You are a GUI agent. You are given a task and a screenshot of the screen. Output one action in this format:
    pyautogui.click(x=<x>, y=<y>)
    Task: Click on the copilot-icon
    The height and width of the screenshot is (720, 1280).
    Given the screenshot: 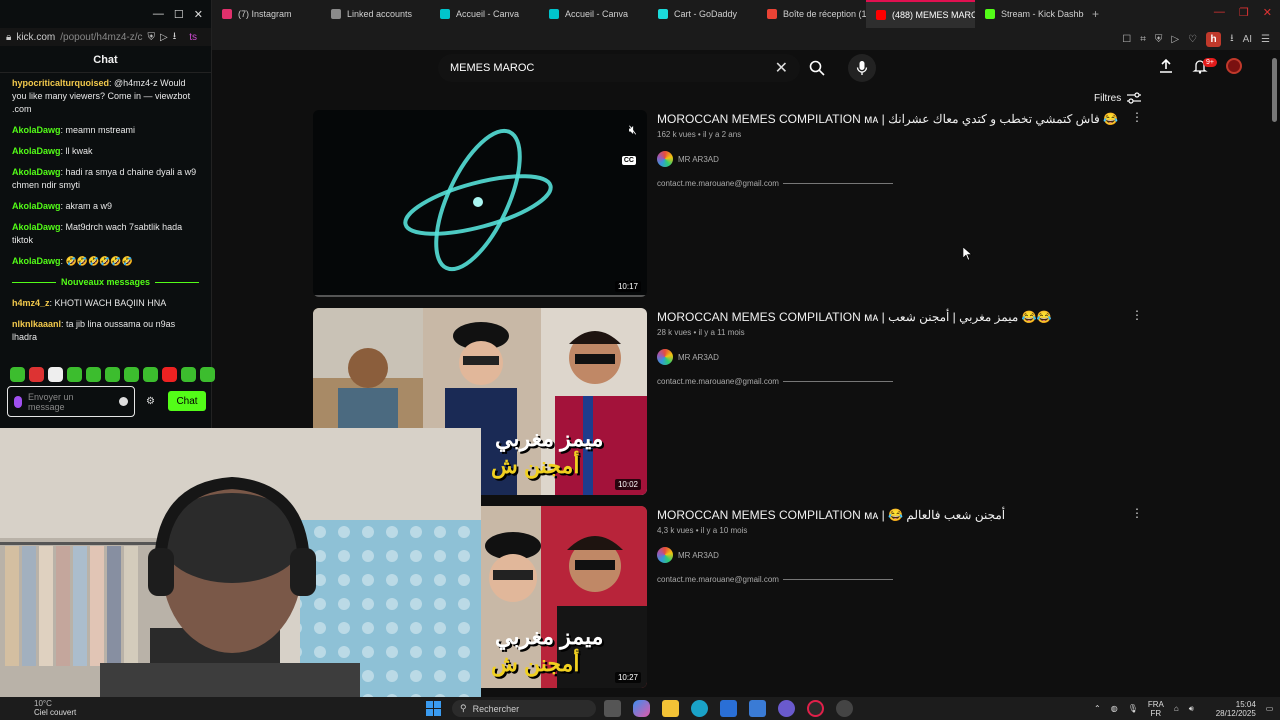 What is the action you would take?
    pyautogui.click(x=641, y=708)
    